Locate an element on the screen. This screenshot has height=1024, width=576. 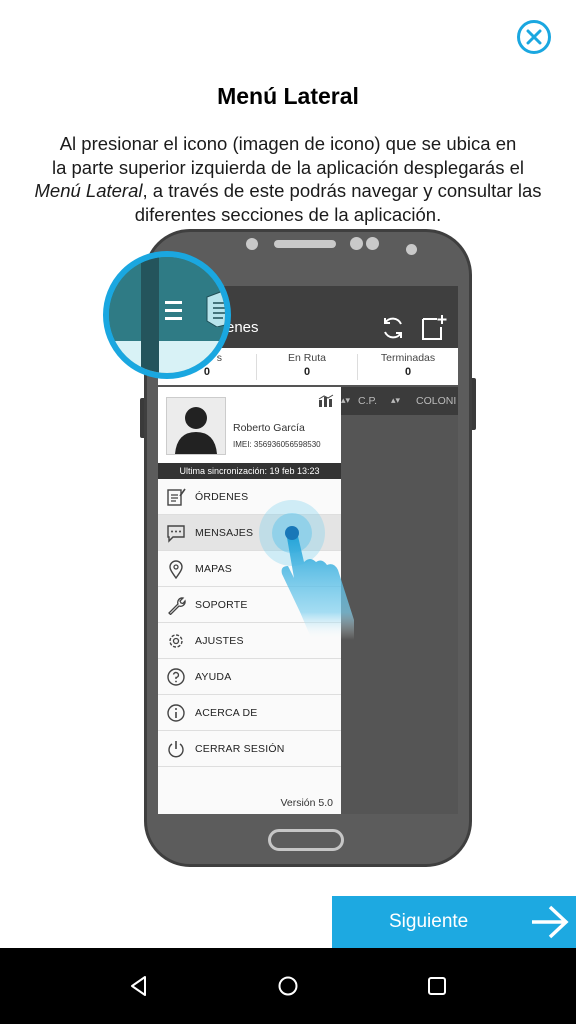
phone-home-button is located at coordinates (306, 840).